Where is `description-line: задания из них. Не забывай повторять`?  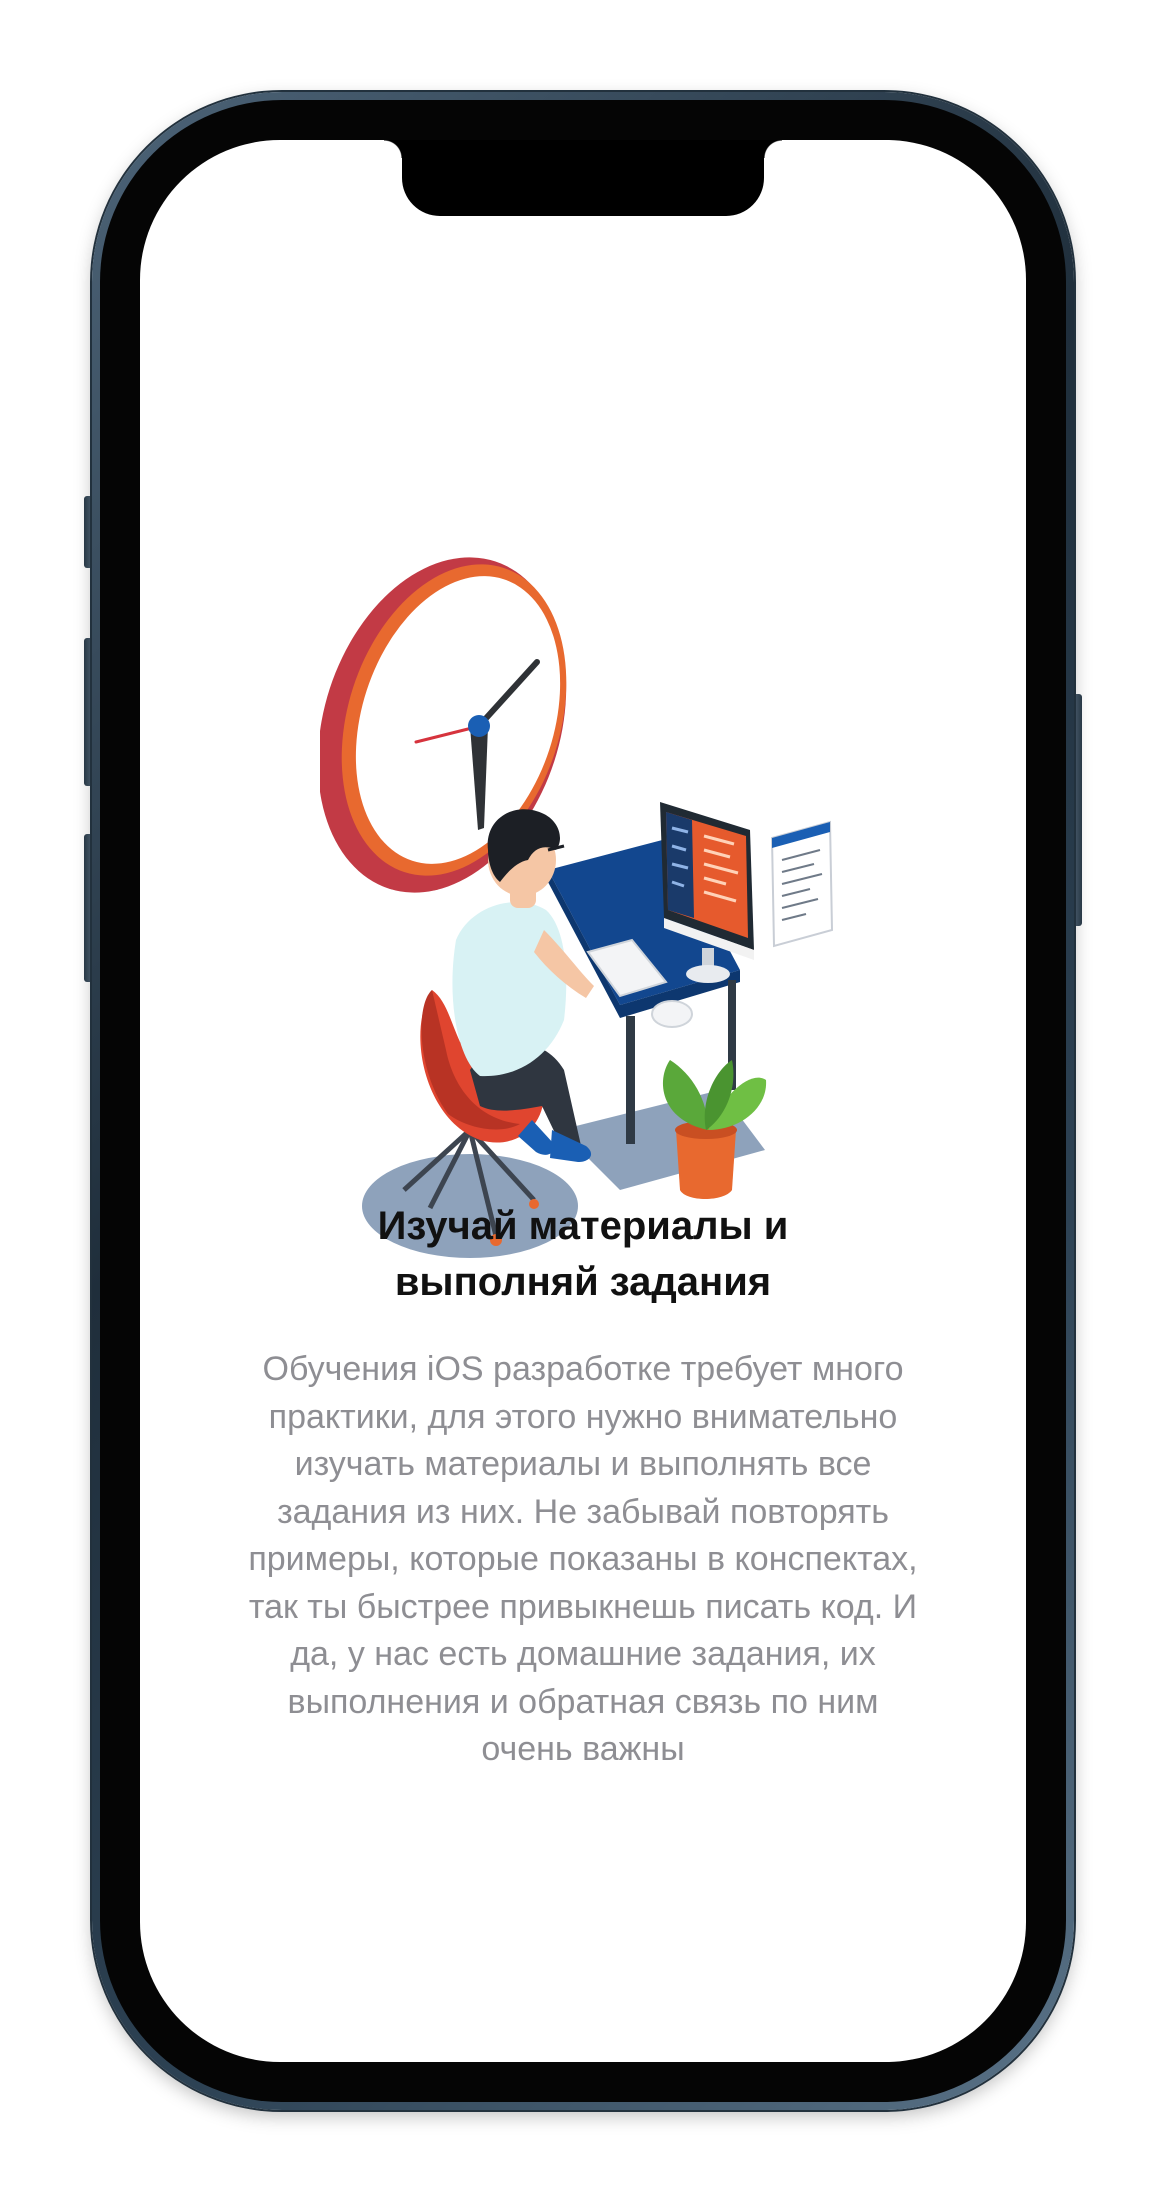
description-line: задания из них. Не забывай повторять is located at coordinates (583, 1511).